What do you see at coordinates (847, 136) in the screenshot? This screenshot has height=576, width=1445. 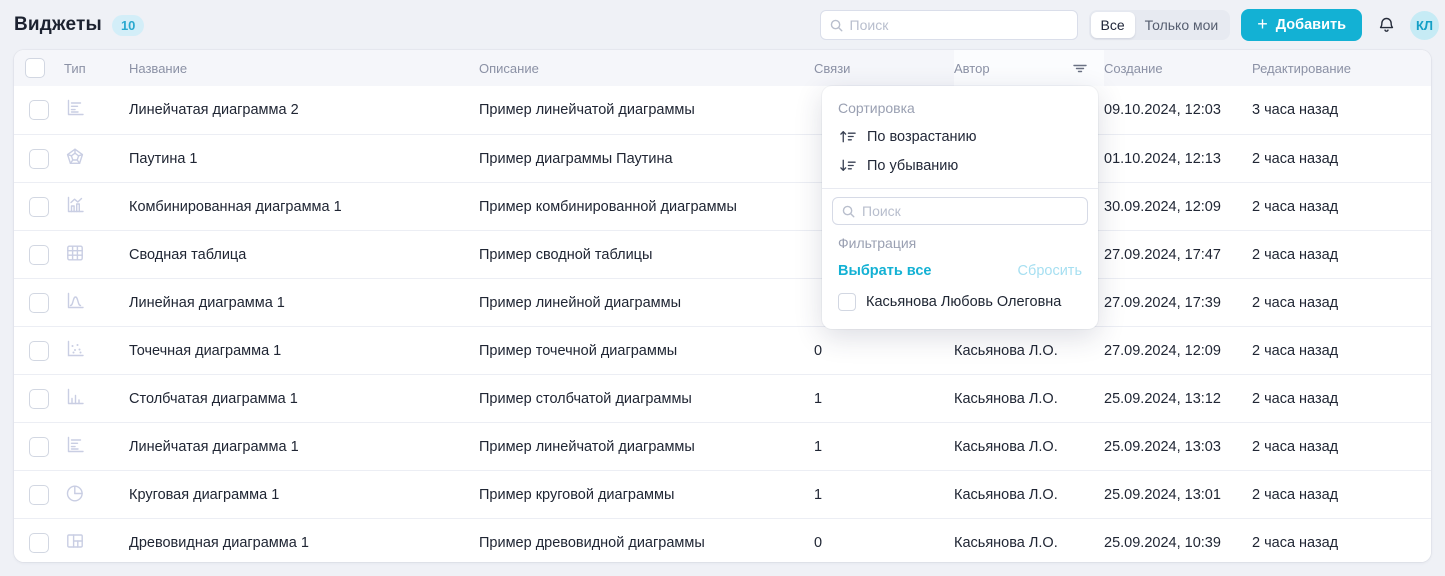 I see `sort-ascending-icon` at bounding box center [847, 136].